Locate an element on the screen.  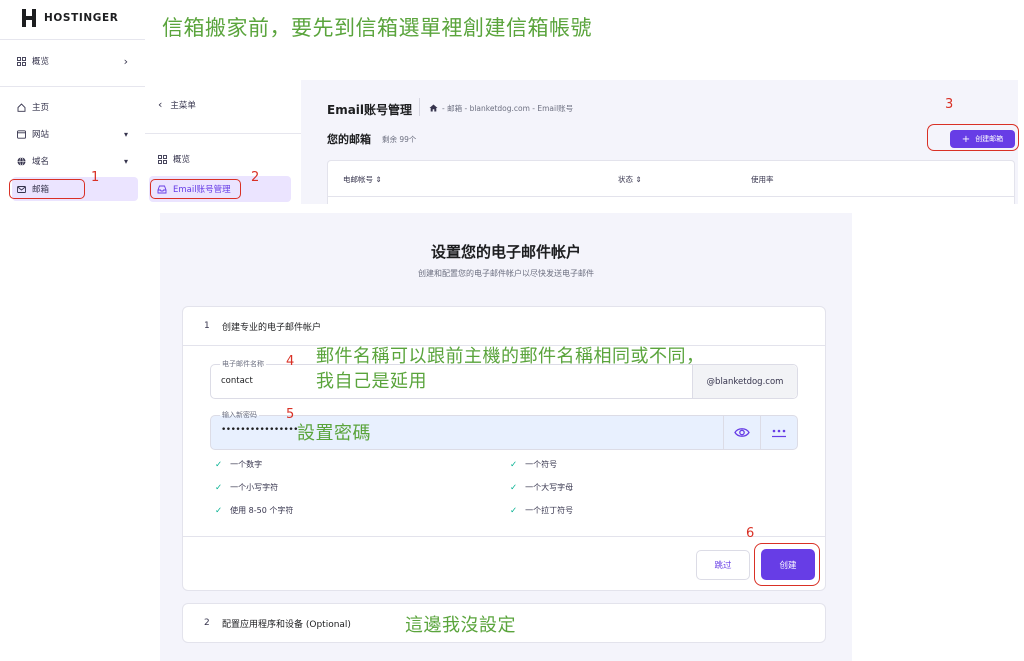
password-requirement: ✓ 一个数字 is located at coordinates (238, 464).